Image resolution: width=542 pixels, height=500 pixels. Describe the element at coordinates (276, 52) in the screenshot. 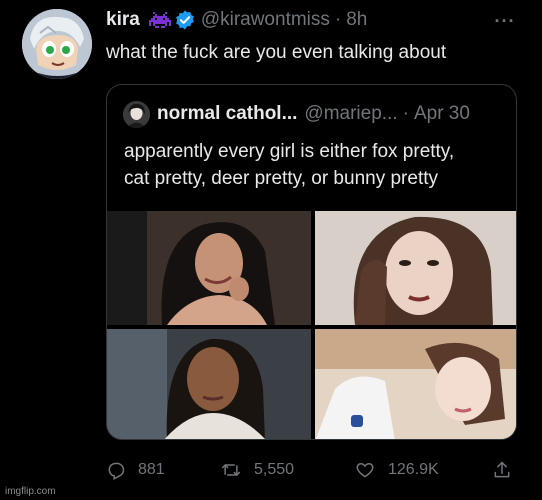

I see `tweet-text: what the fuck are you even talking about` at that location.